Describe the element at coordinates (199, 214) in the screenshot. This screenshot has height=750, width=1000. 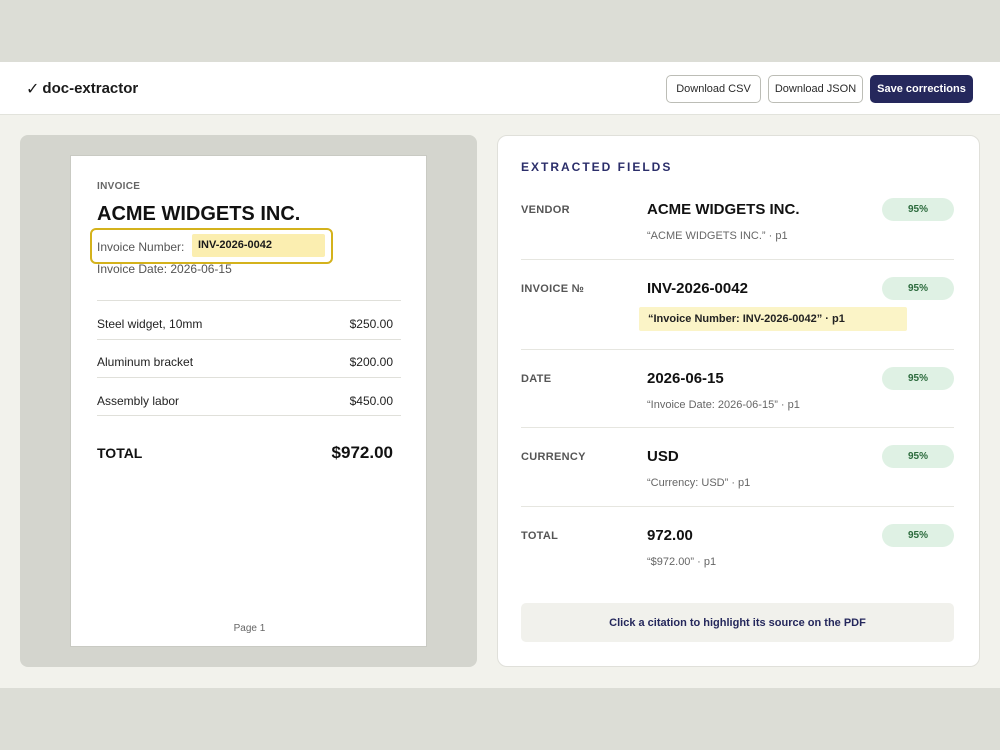
I see `doc-vendor-name: ACME WIDGETS INC.` at that location.